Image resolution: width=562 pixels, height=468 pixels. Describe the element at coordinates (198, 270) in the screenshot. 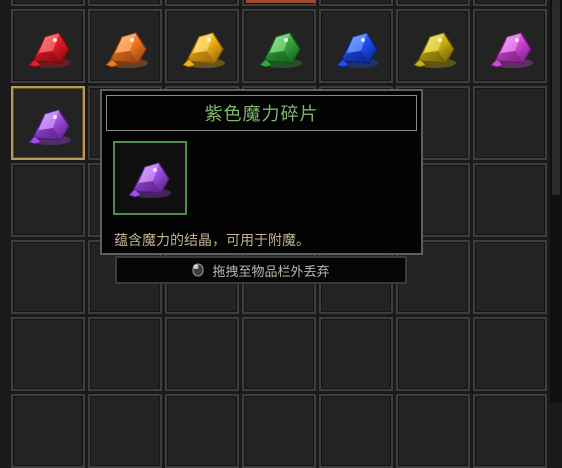

I see `mouse-icon` at that location.